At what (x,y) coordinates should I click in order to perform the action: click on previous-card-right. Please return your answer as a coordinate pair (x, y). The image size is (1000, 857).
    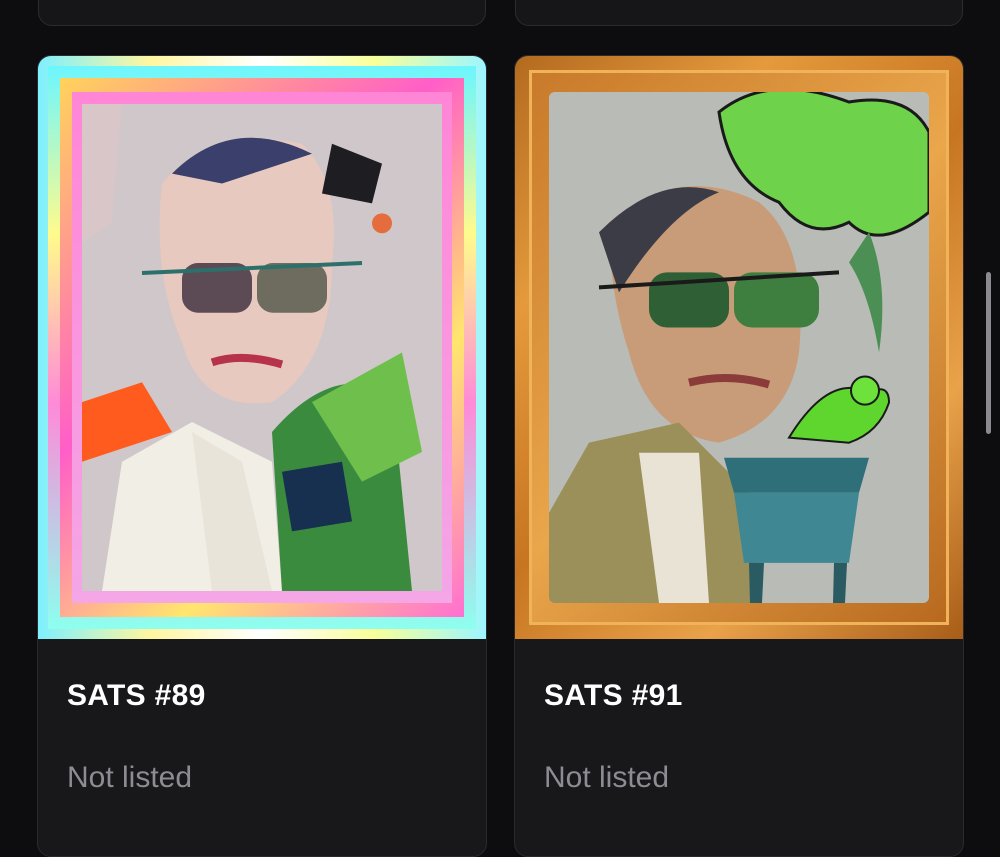
    Looking at the image, I should click on (739, 13).